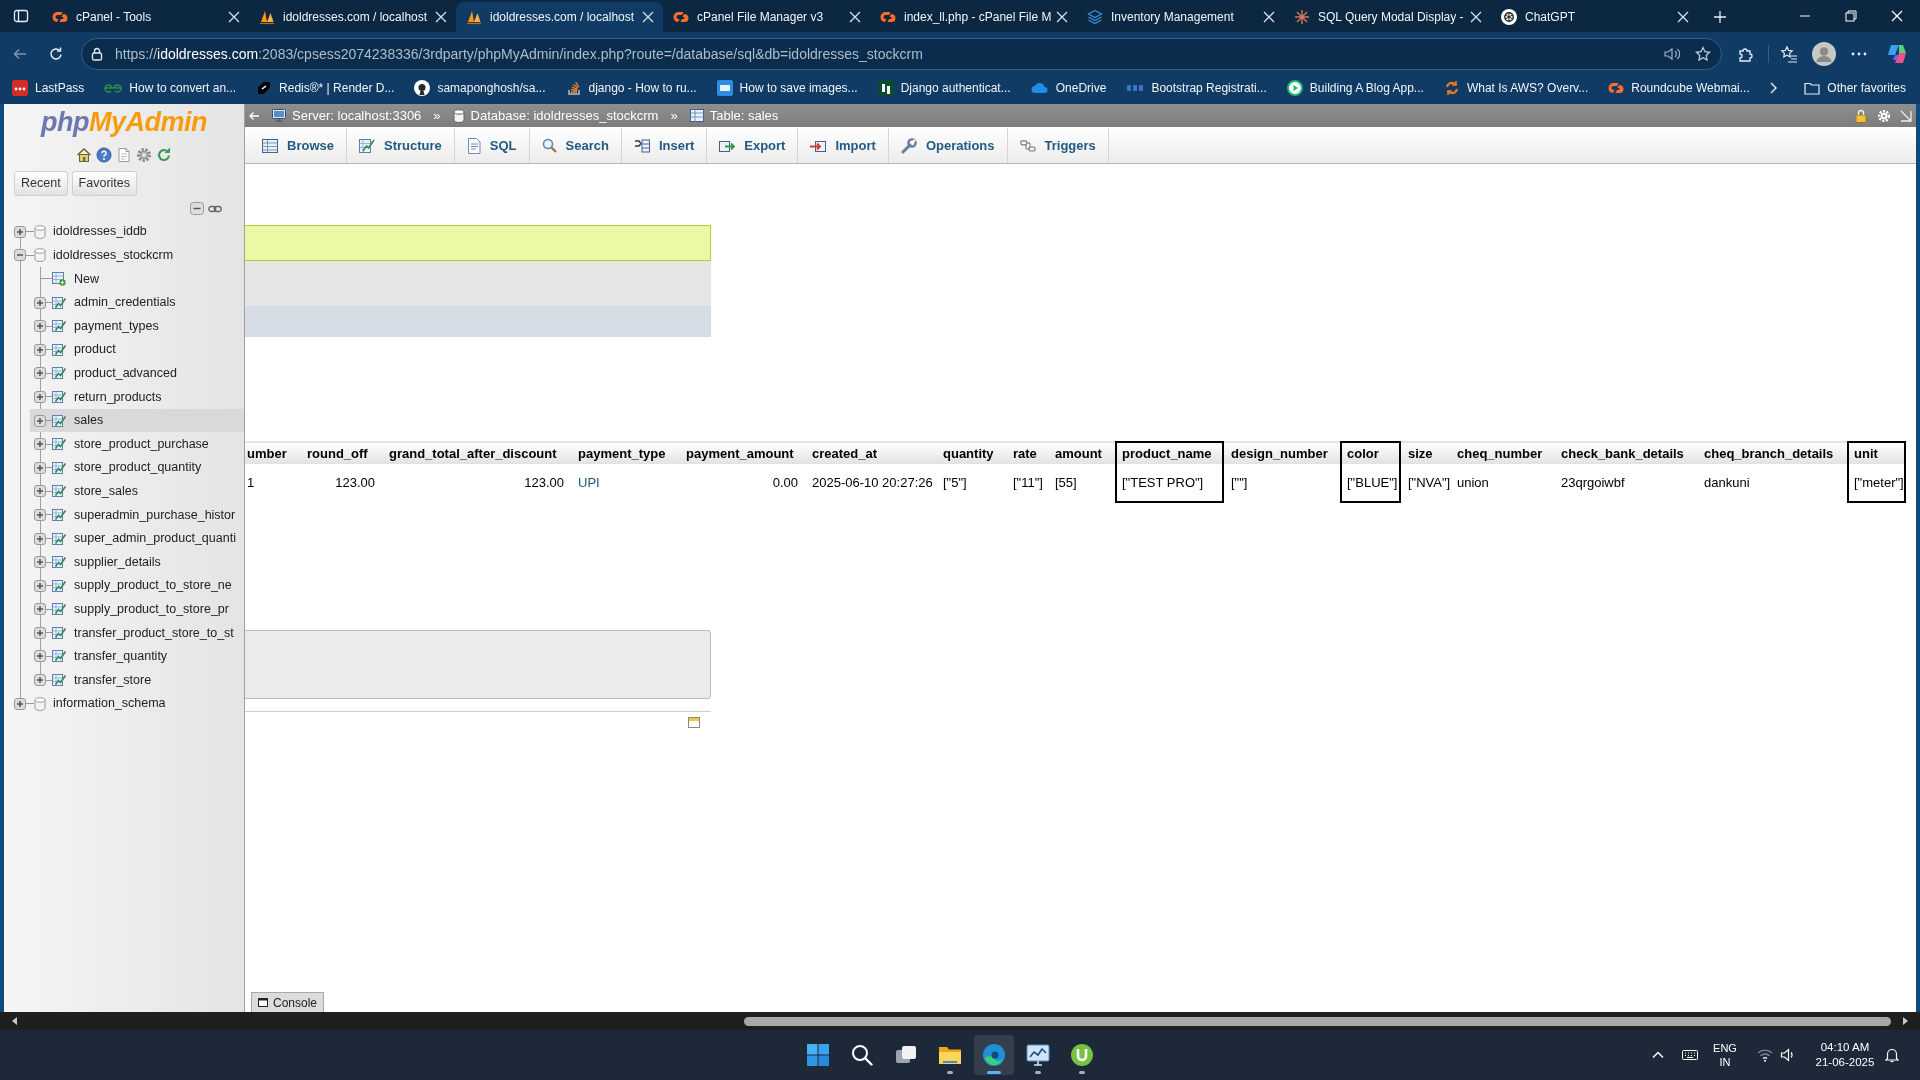  What do you see at coordinates (555, 115) in the screenshot?
I see `breadcrumb-link: Database: idoldresses_stockcrm` at bounding box center [555, 115].